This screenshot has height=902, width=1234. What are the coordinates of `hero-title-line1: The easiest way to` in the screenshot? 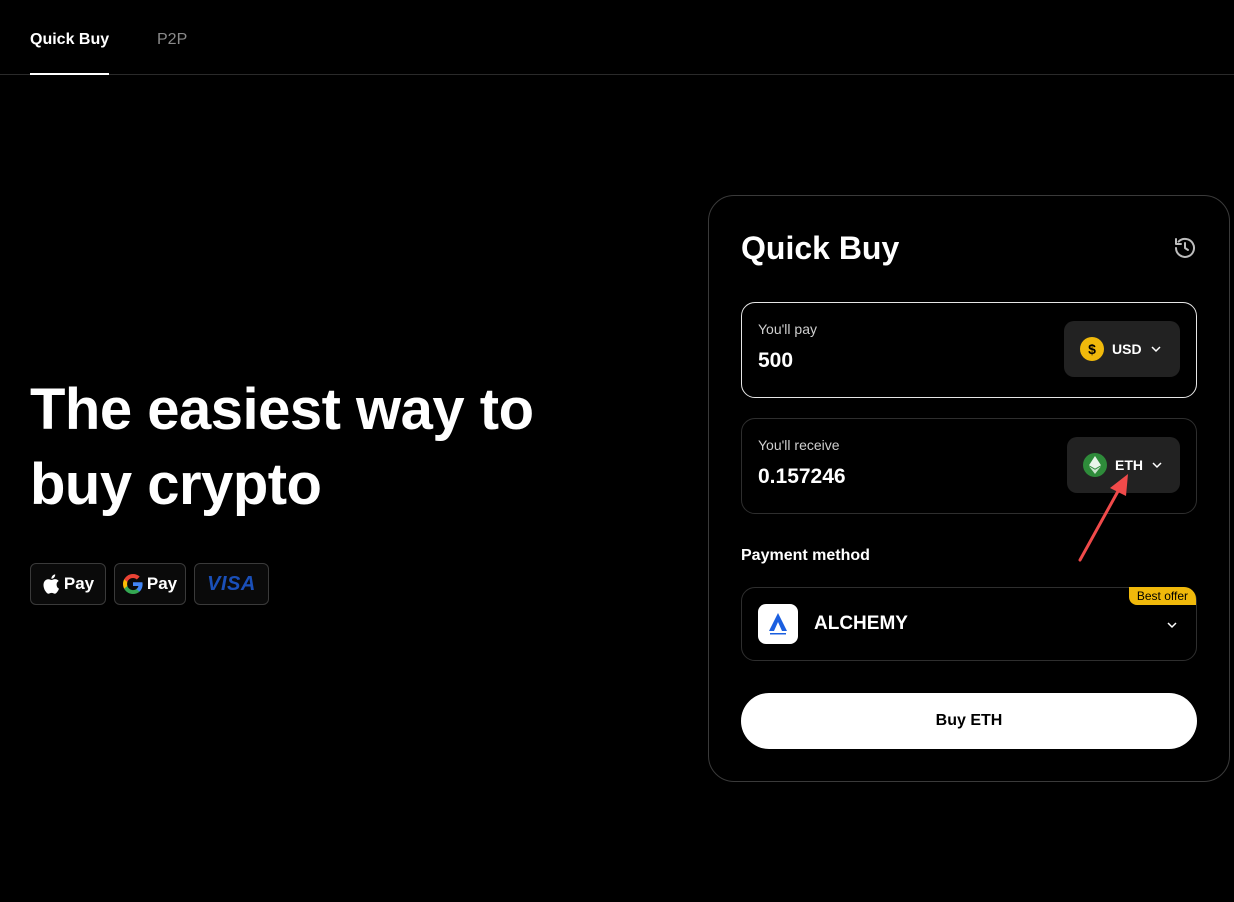 It's located at (282, 409).